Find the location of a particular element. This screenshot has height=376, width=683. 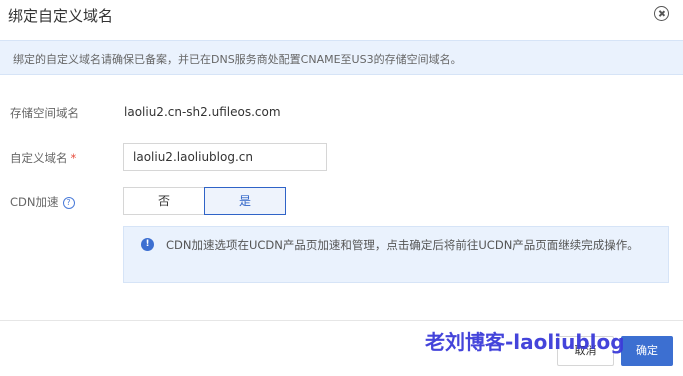

custom-domain-input: laoliu2.laoliublog.cn is located at coordinates (225, 157).